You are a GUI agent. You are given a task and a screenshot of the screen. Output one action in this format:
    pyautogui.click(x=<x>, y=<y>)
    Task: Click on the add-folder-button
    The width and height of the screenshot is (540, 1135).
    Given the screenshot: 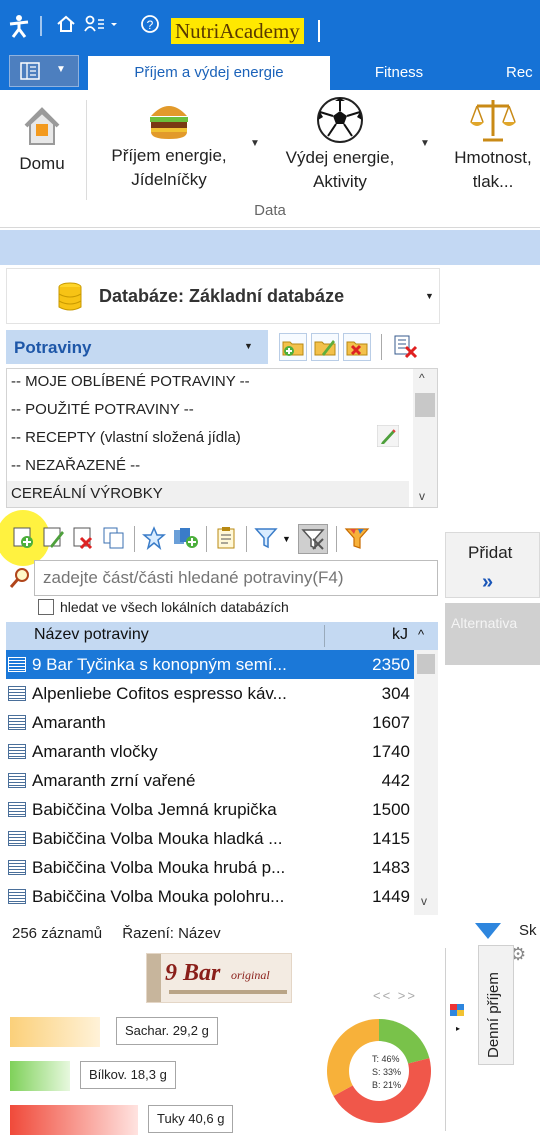 What is the action you would take?
    pyautogui.click(x=293, y=347)
    